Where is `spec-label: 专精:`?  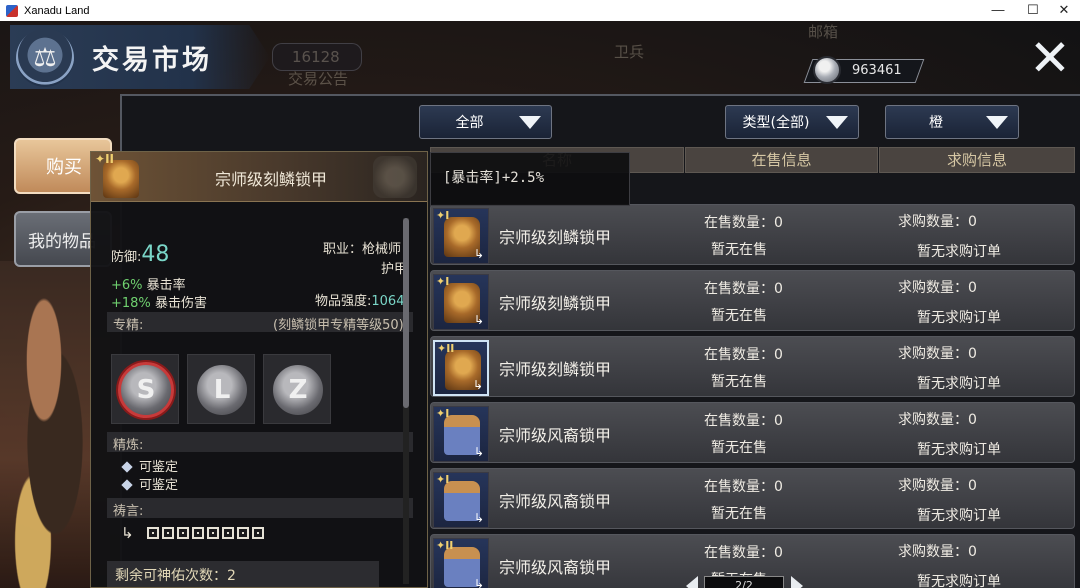
spec-label: 专精: is located at coordinates (128, 325).